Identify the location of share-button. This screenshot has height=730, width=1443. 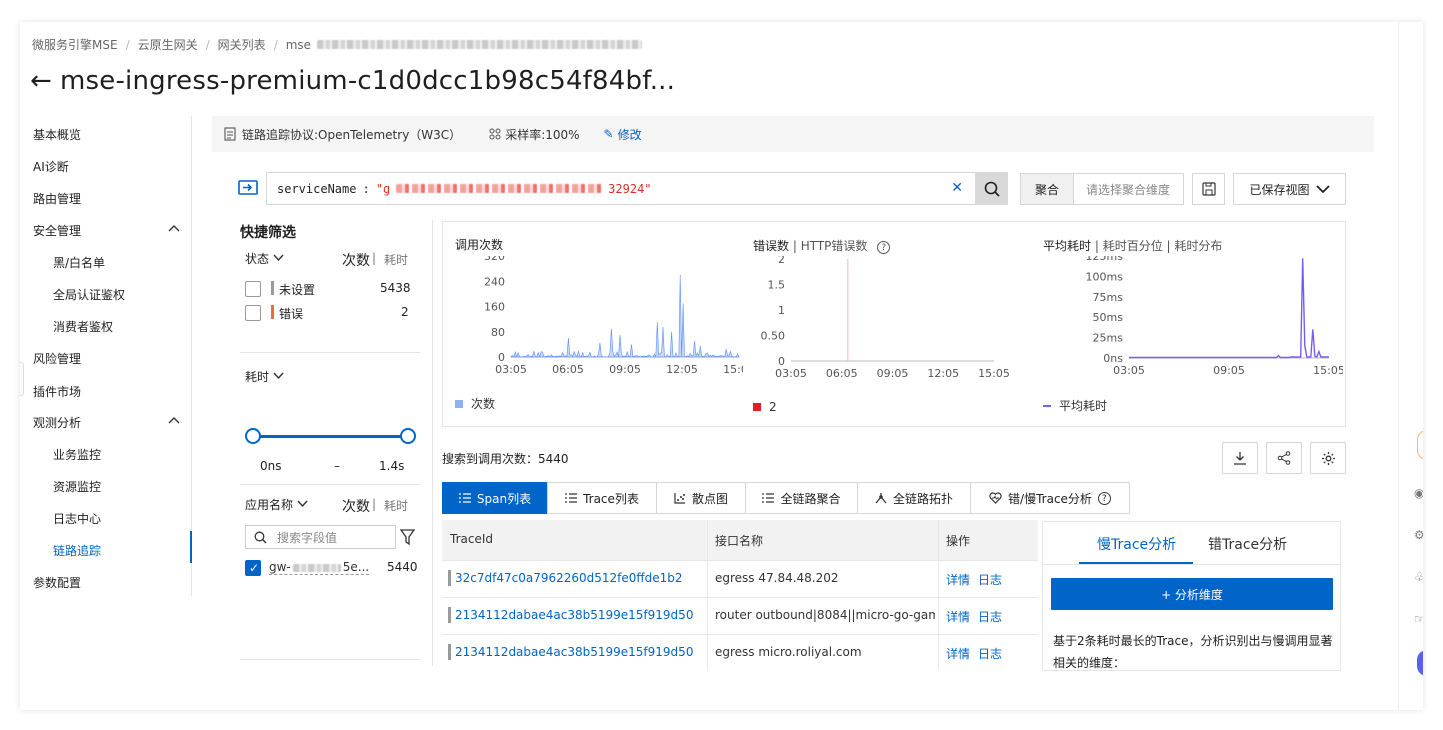
(1284, 458).